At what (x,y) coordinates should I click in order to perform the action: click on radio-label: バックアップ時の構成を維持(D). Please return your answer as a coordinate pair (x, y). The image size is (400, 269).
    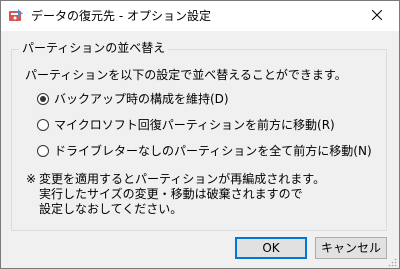
    Looking at the image, I should click on (141, 99).